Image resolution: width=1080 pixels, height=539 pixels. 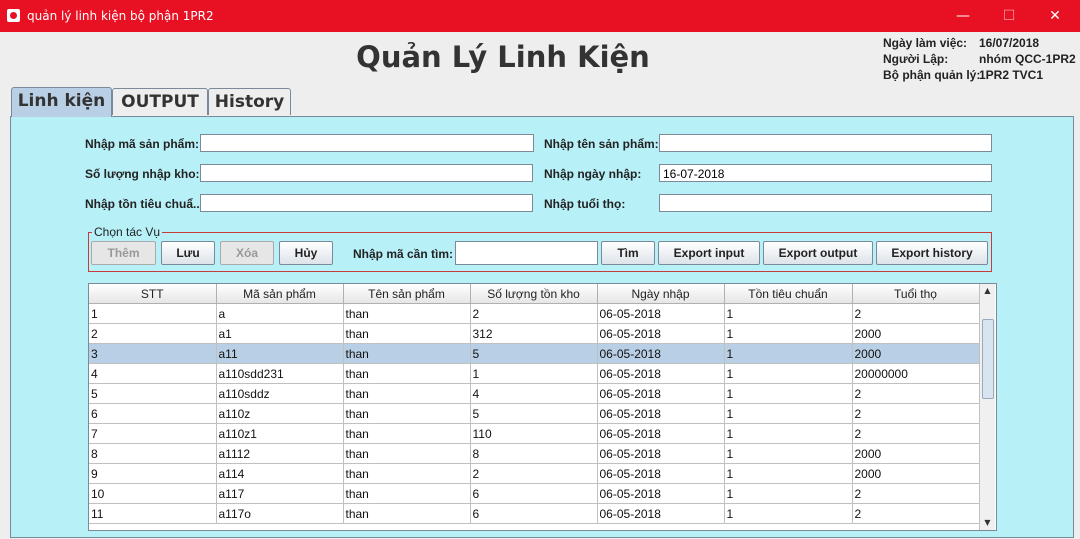 I want to click on table-cell: 312, so click(x=534, y=333).